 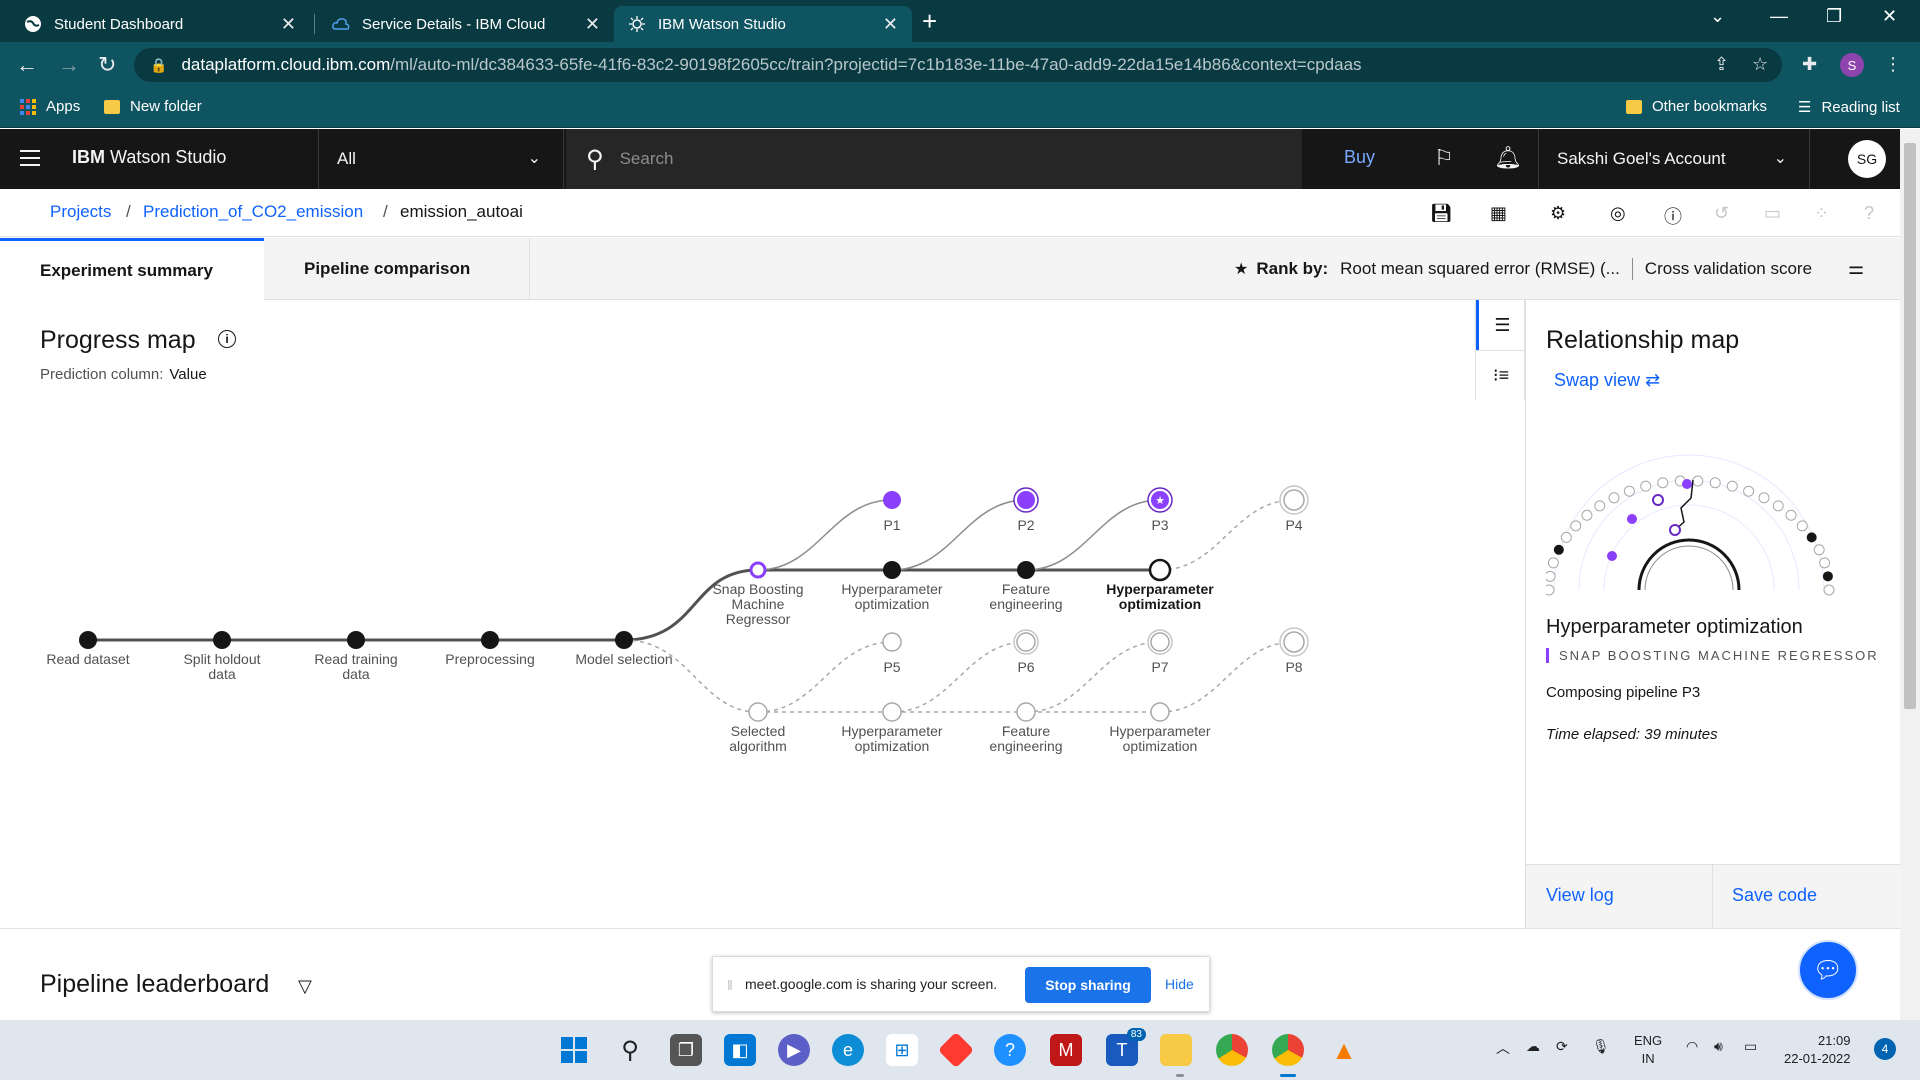 What do you see at coordinates (1580, 895) in the screenshot?
I see `view-log-button: View log` at bounding box center [1580, 895].